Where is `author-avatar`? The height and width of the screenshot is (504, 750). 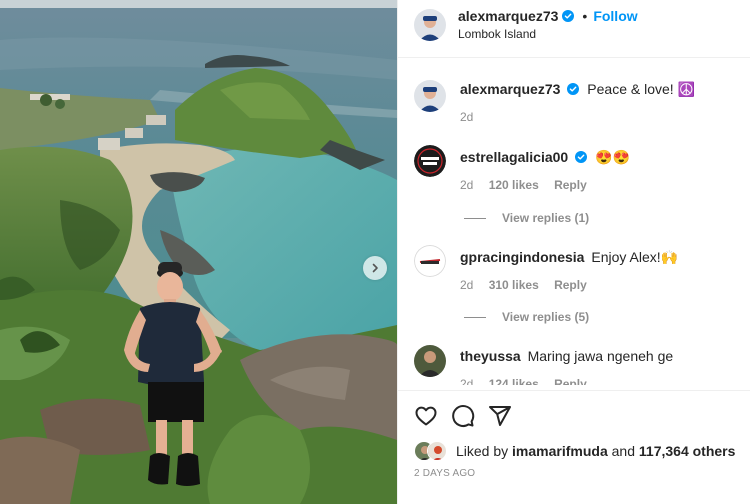 author-avatar is located at coordinates (430, 25).